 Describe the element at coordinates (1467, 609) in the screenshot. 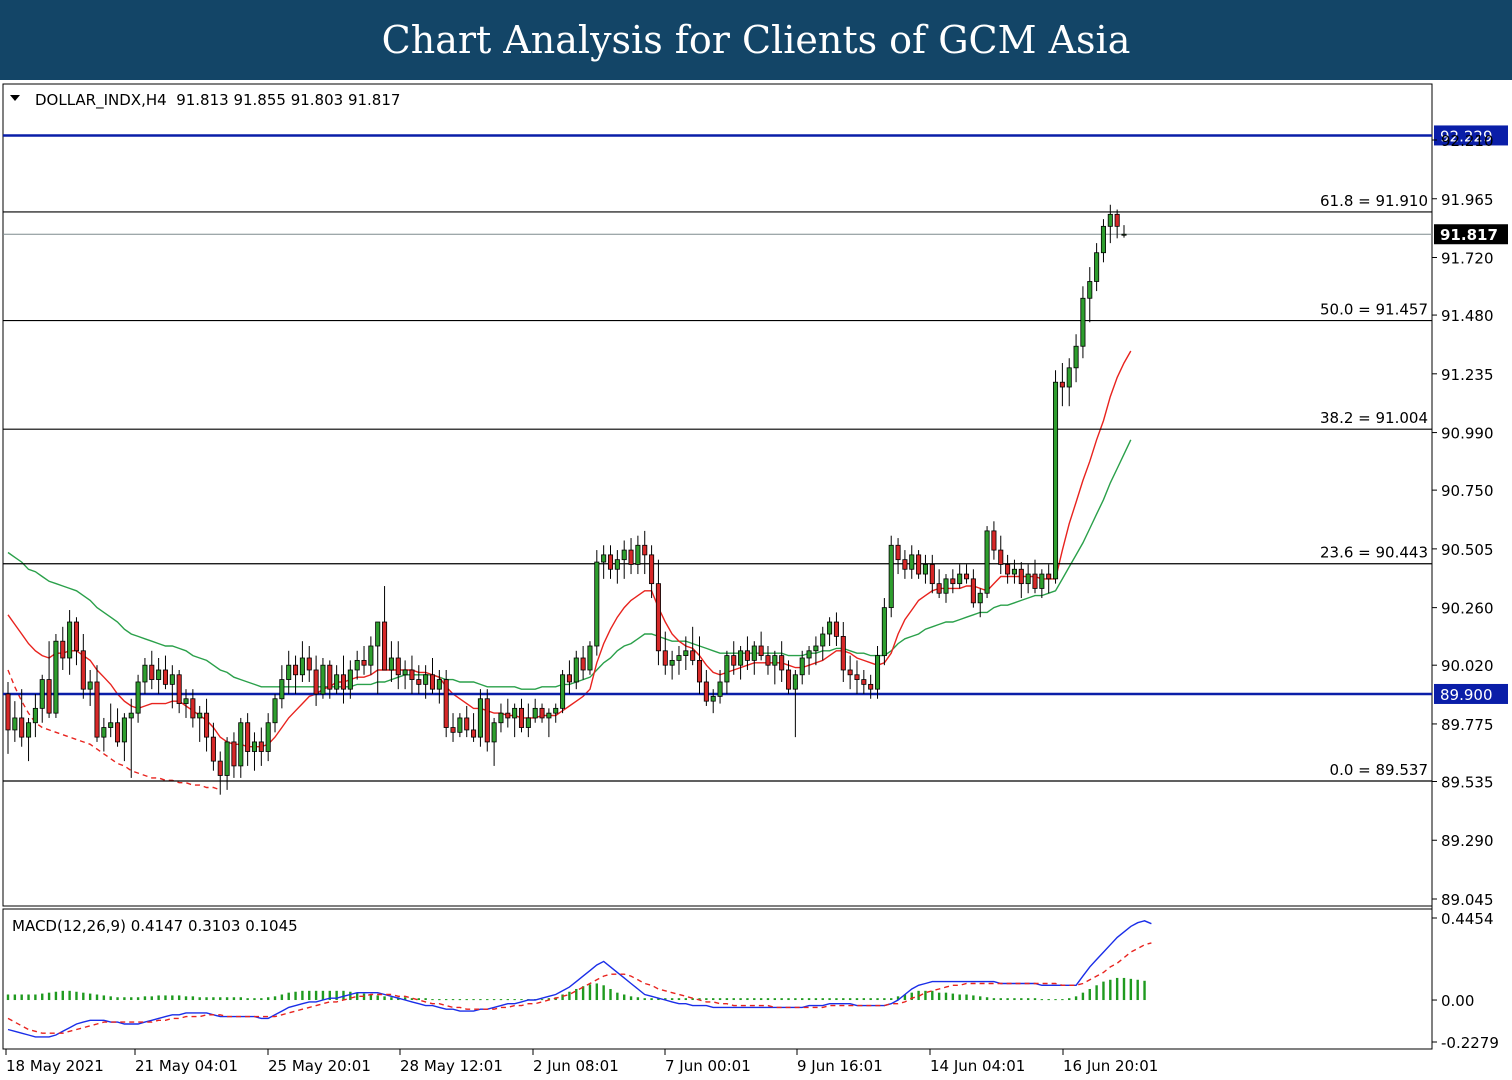

I see `price-tick-label: 90.260` at that location.